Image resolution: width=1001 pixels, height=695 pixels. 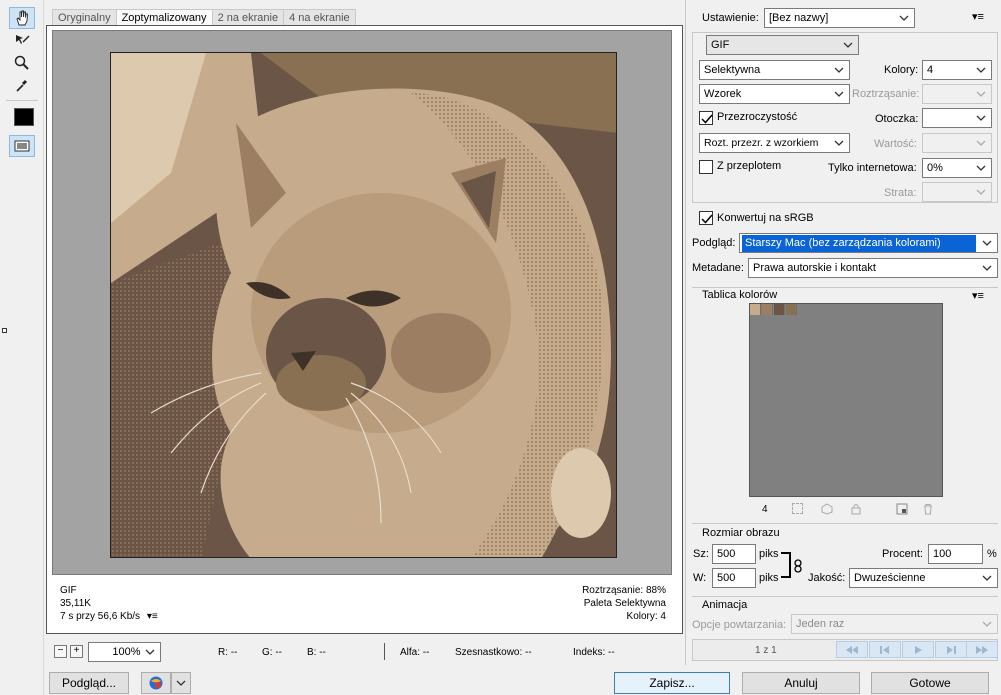 I want to click on dither-label: Roztrząsanie:, so click(x=886, y=94).